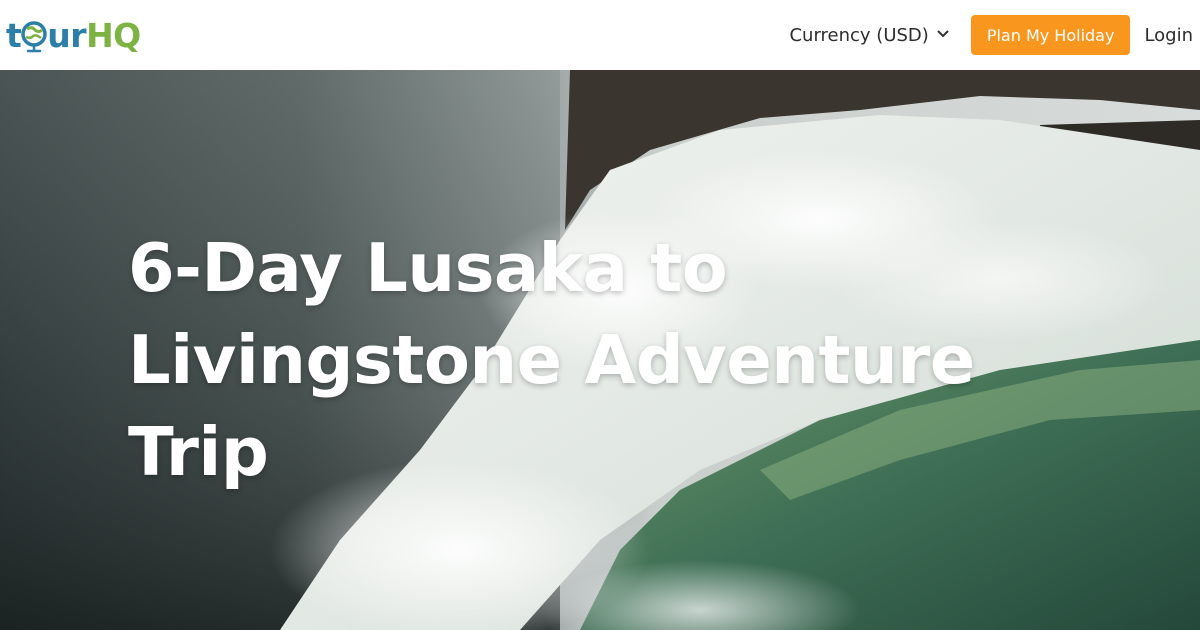 The height and width of the screenshot is (630, 1200). Describe the element at coordinates (428, 268) in the screenshot. I see `tour-title-line-1: 6-Day Lusaka to` at that location.